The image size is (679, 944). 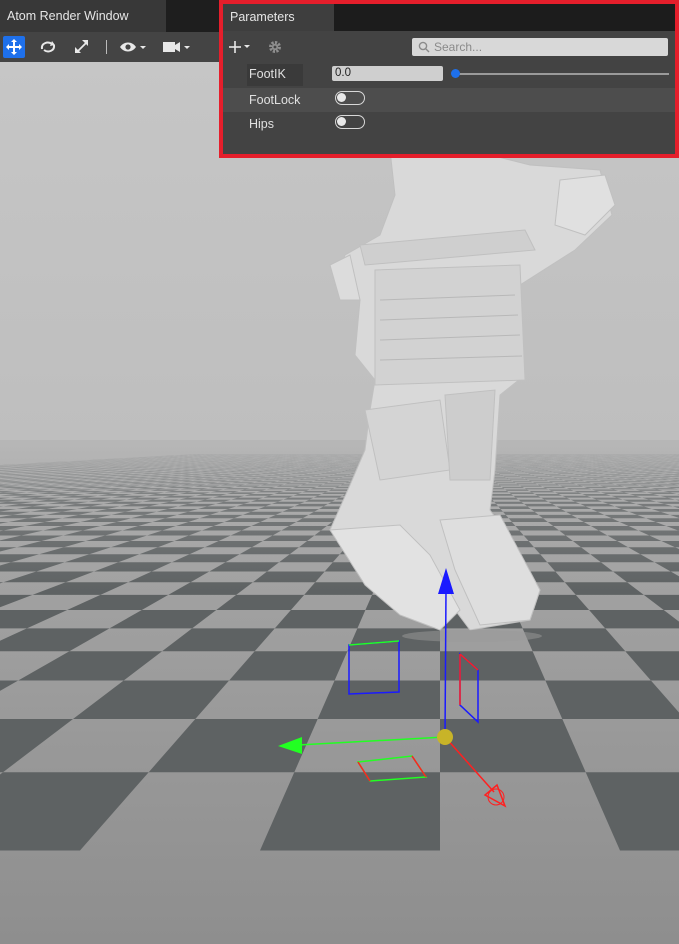 What do you see at coordinates (445, 737) in the screenshot?
I see `gizmo-center-handle` at bounding box center [445, 737].